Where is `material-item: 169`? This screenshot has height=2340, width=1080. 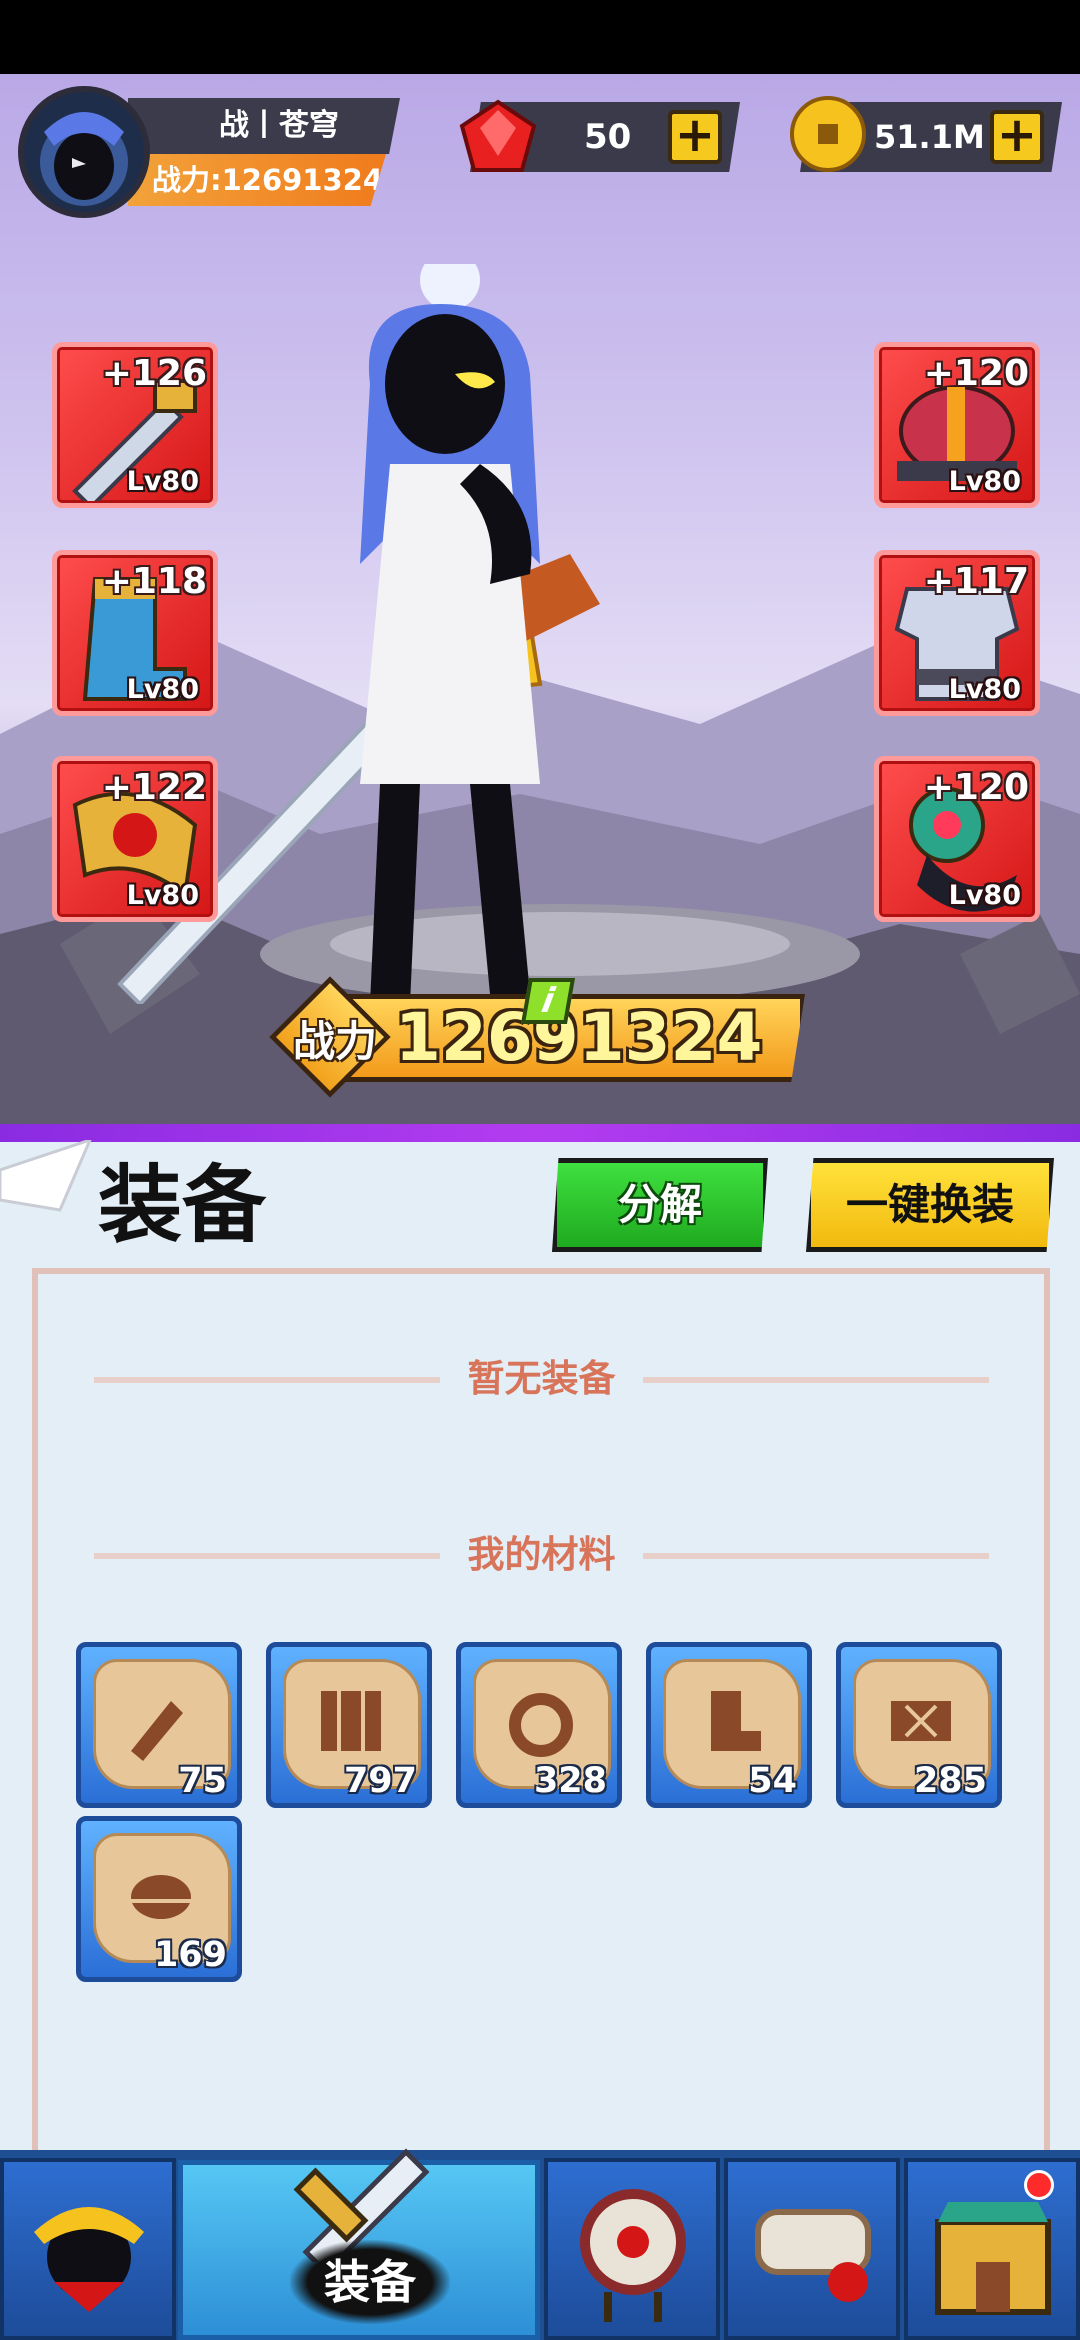
material-item: 169 is located at coordinates (159, 1899).